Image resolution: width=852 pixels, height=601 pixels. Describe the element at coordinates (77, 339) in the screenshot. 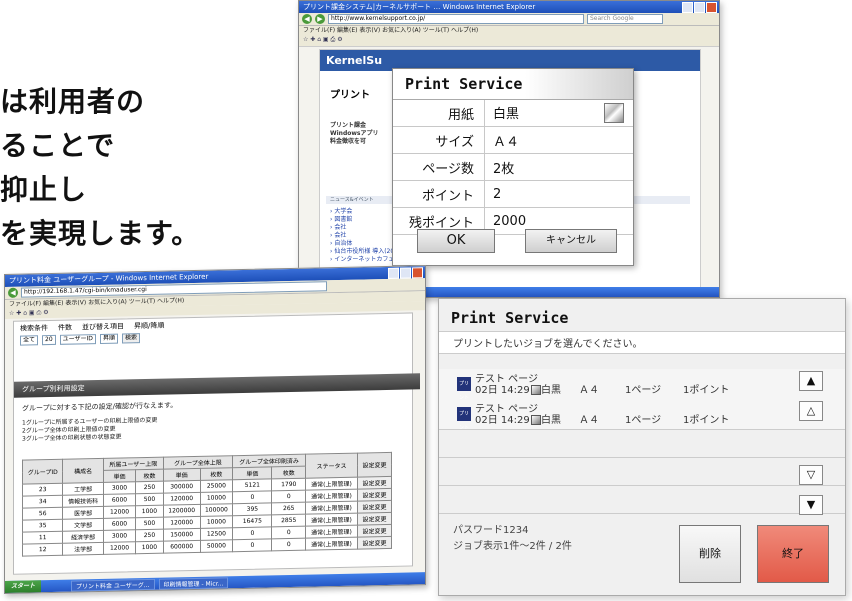

I see `sort-select: ユーザーID` at that location.